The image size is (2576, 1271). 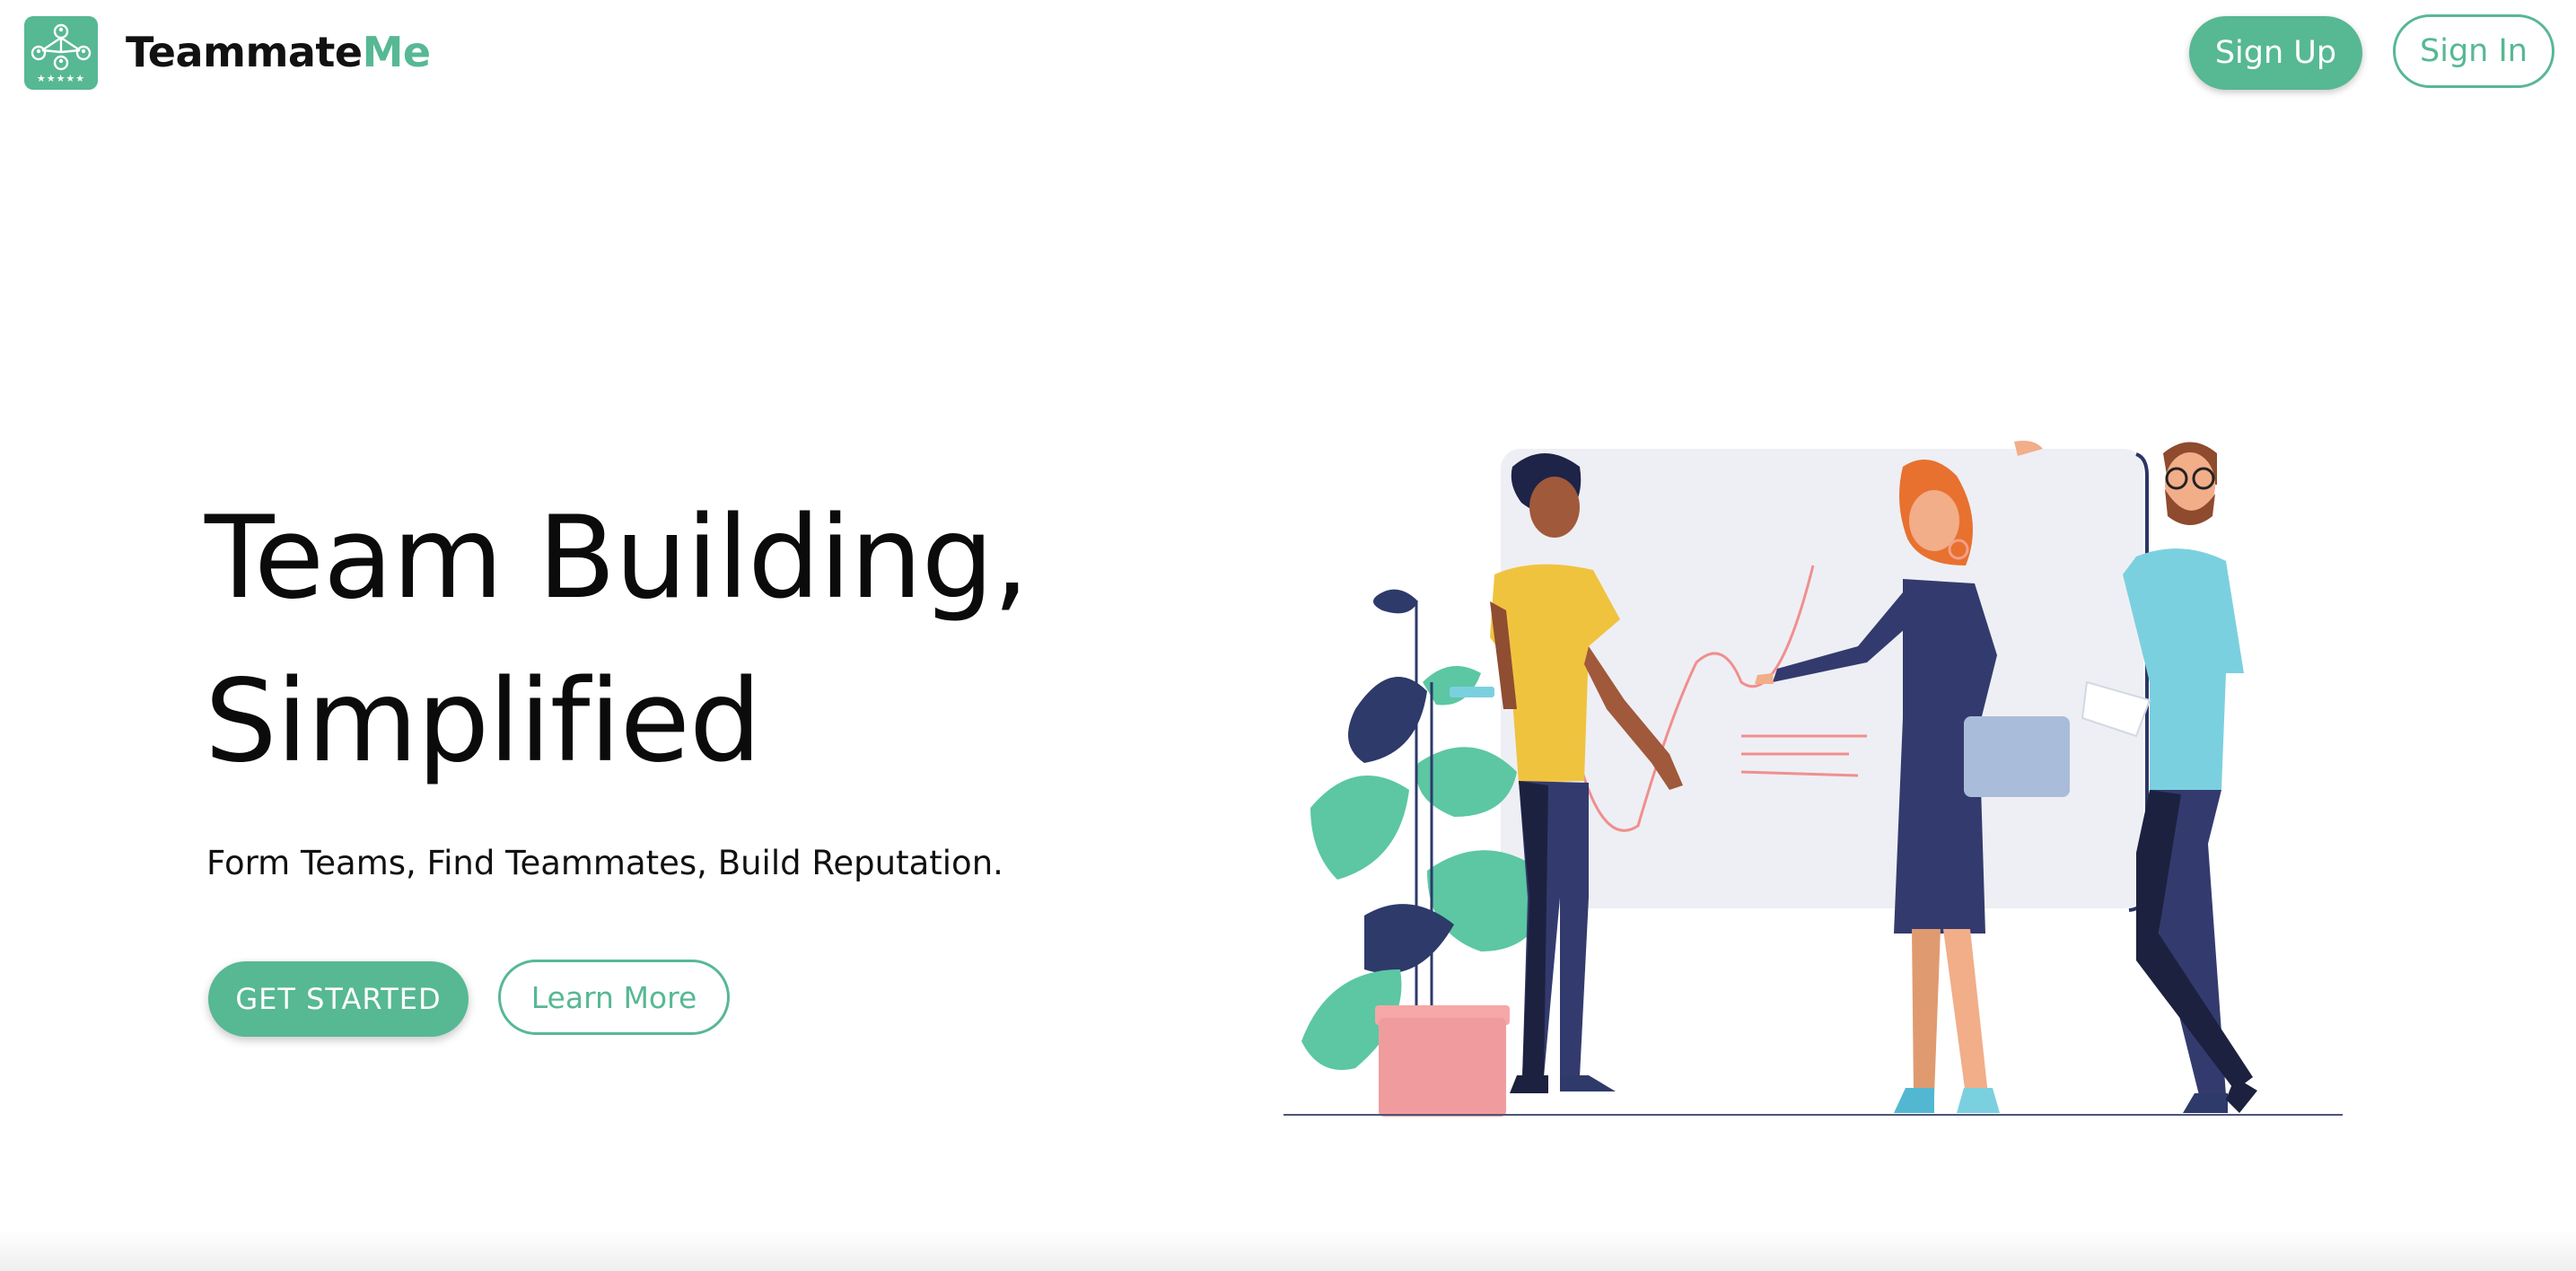 I want to click on brand-name-main: Teammate, so click(x=244, y=52).